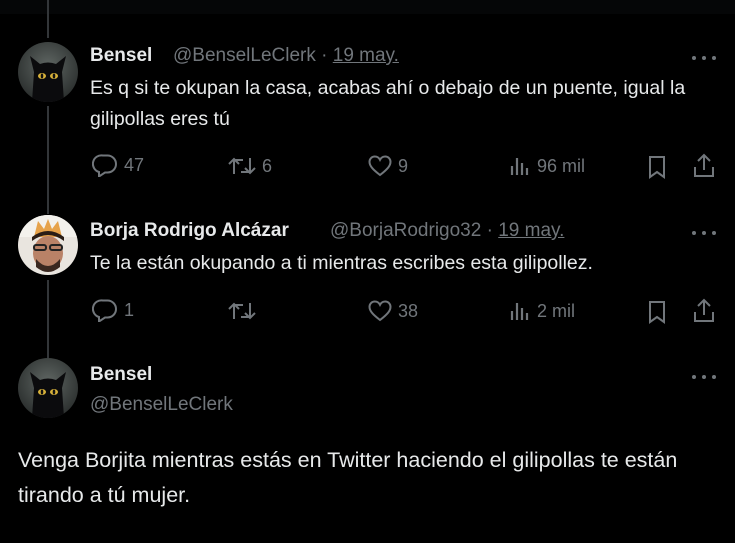 The image size is (735, 543). I want to click on tweet-meta: @BenselLeClerk · 19 may., so click(286, 56).